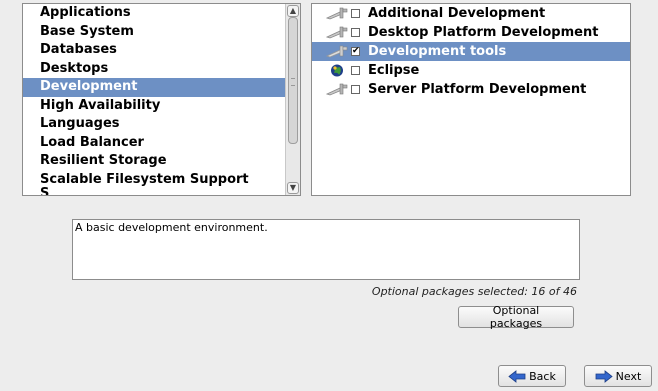 This screenshot has width=658, height=391. What do you see at coordinates (154, 191) in the screenshot?
I see `category-item-partial: S` at bounding box center [154, 191].